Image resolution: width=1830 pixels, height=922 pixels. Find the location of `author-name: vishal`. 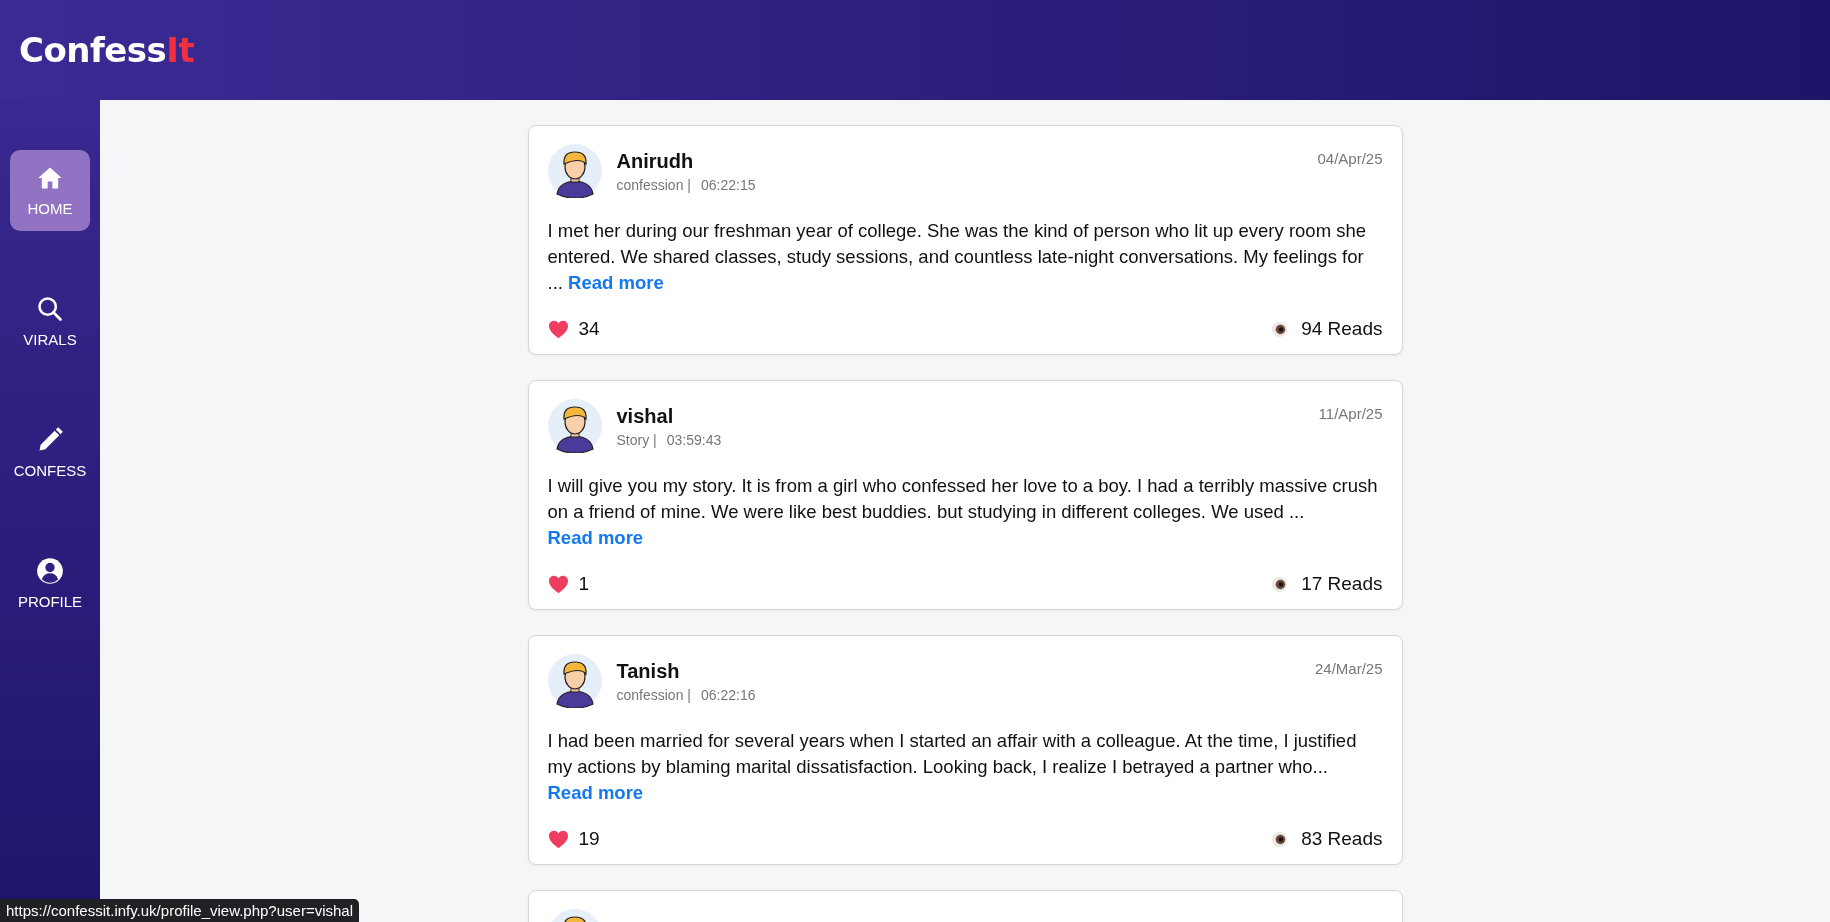

author-name: vishal is located at coordinates (960, 416).